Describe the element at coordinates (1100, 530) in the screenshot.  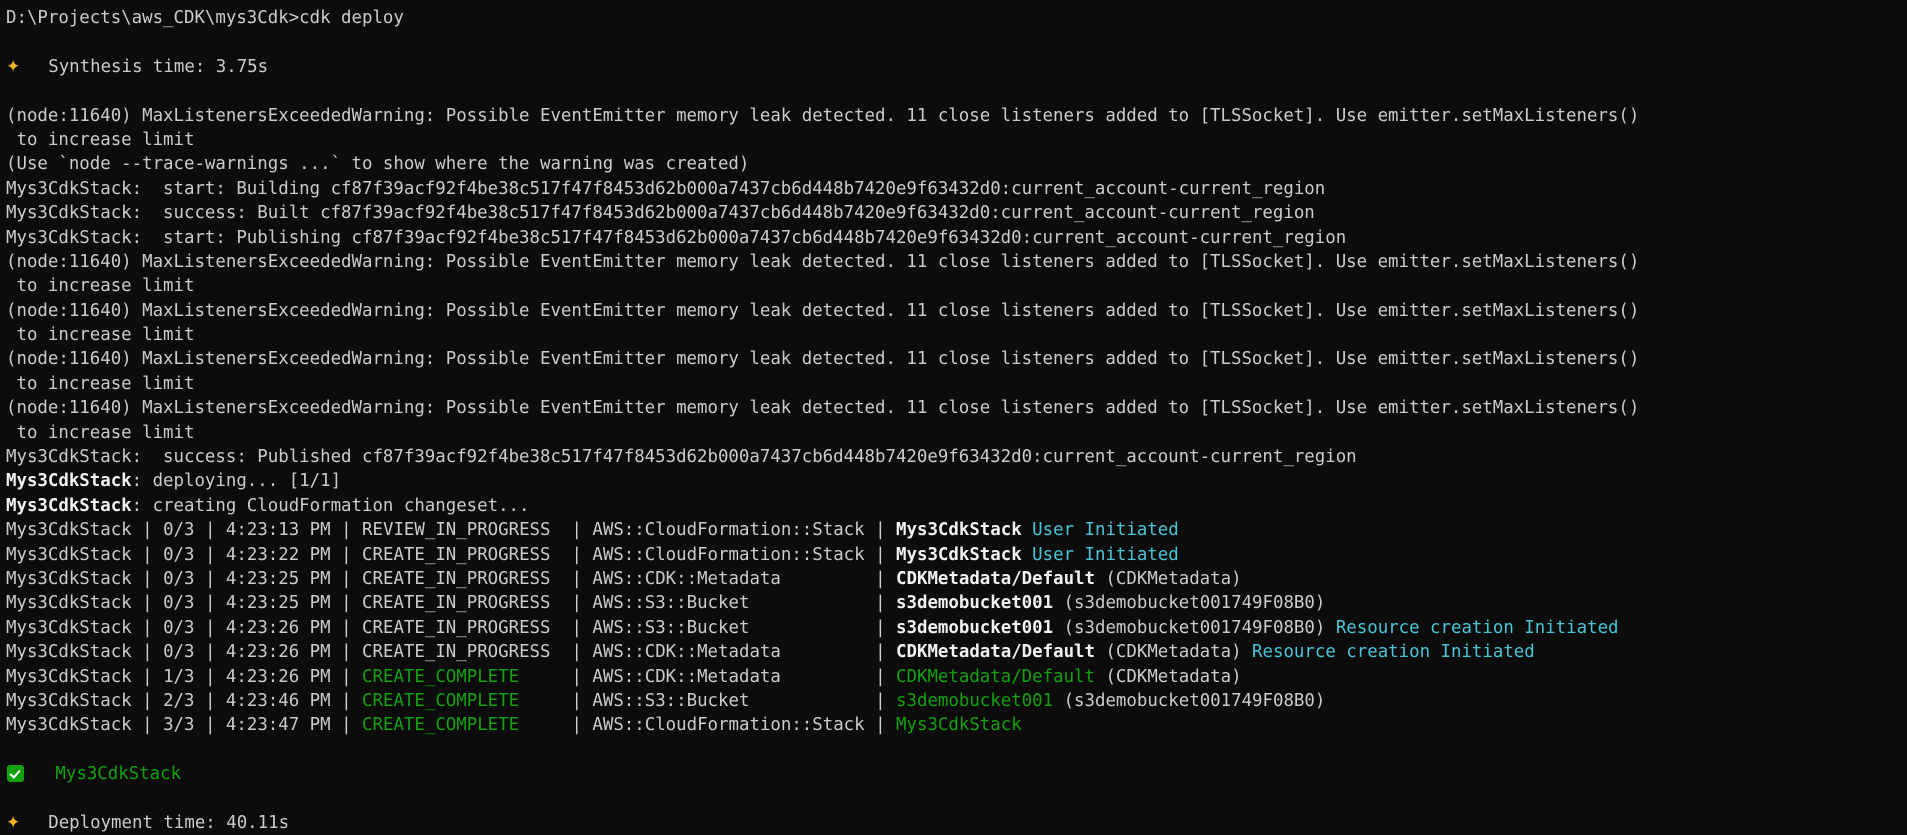
I see `event-reason: User Initiated` at that location.